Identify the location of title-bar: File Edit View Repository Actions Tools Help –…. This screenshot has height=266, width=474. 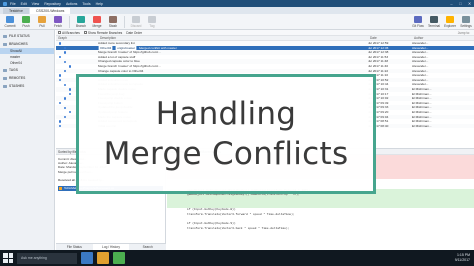
(237, 3).